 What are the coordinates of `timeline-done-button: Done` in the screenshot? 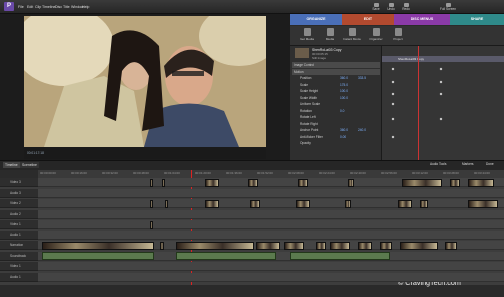 It's located at (490, 164).